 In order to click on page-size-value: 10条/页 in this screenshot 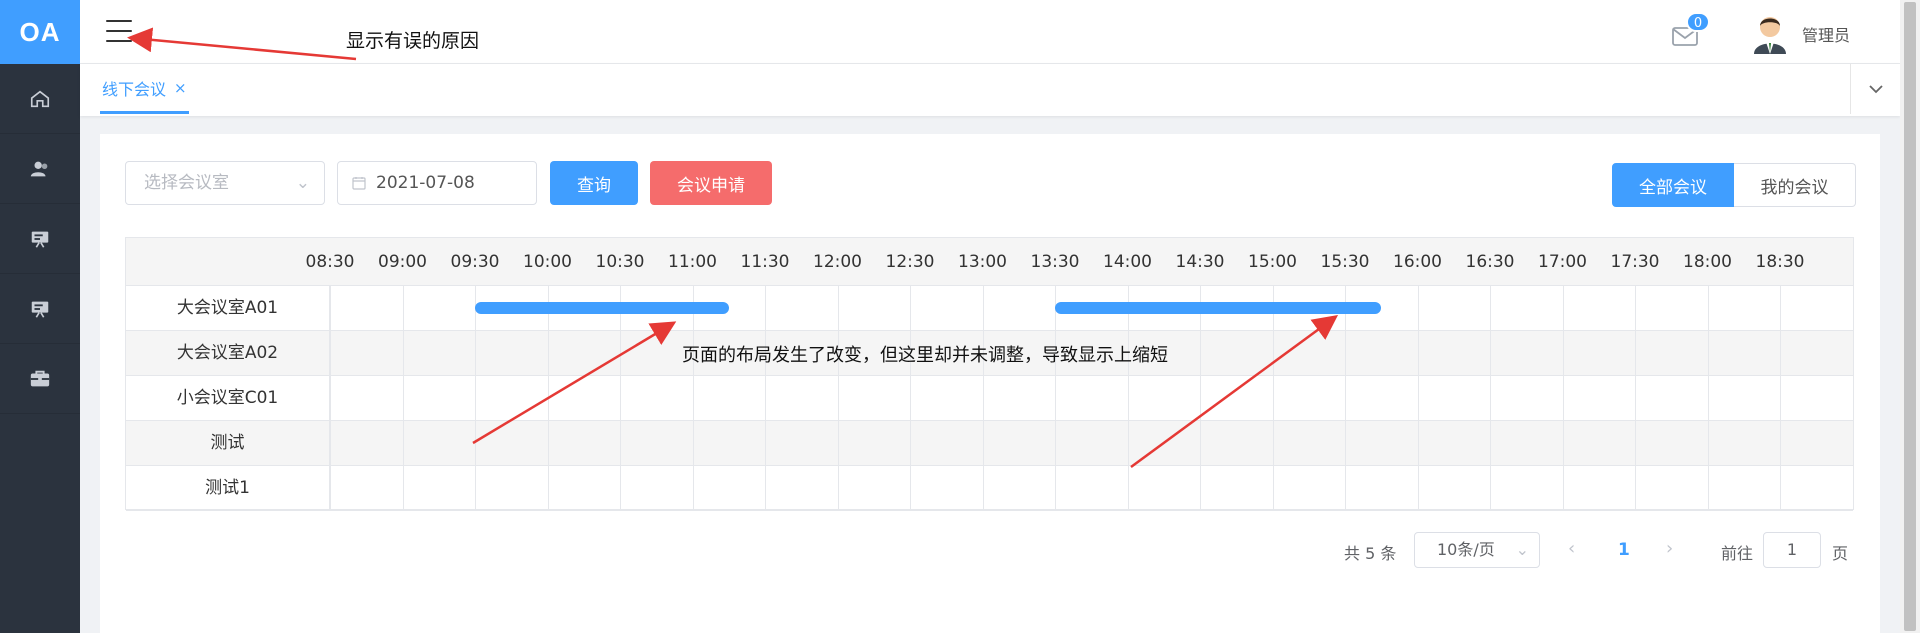, I will do `click(1466, 549)`.